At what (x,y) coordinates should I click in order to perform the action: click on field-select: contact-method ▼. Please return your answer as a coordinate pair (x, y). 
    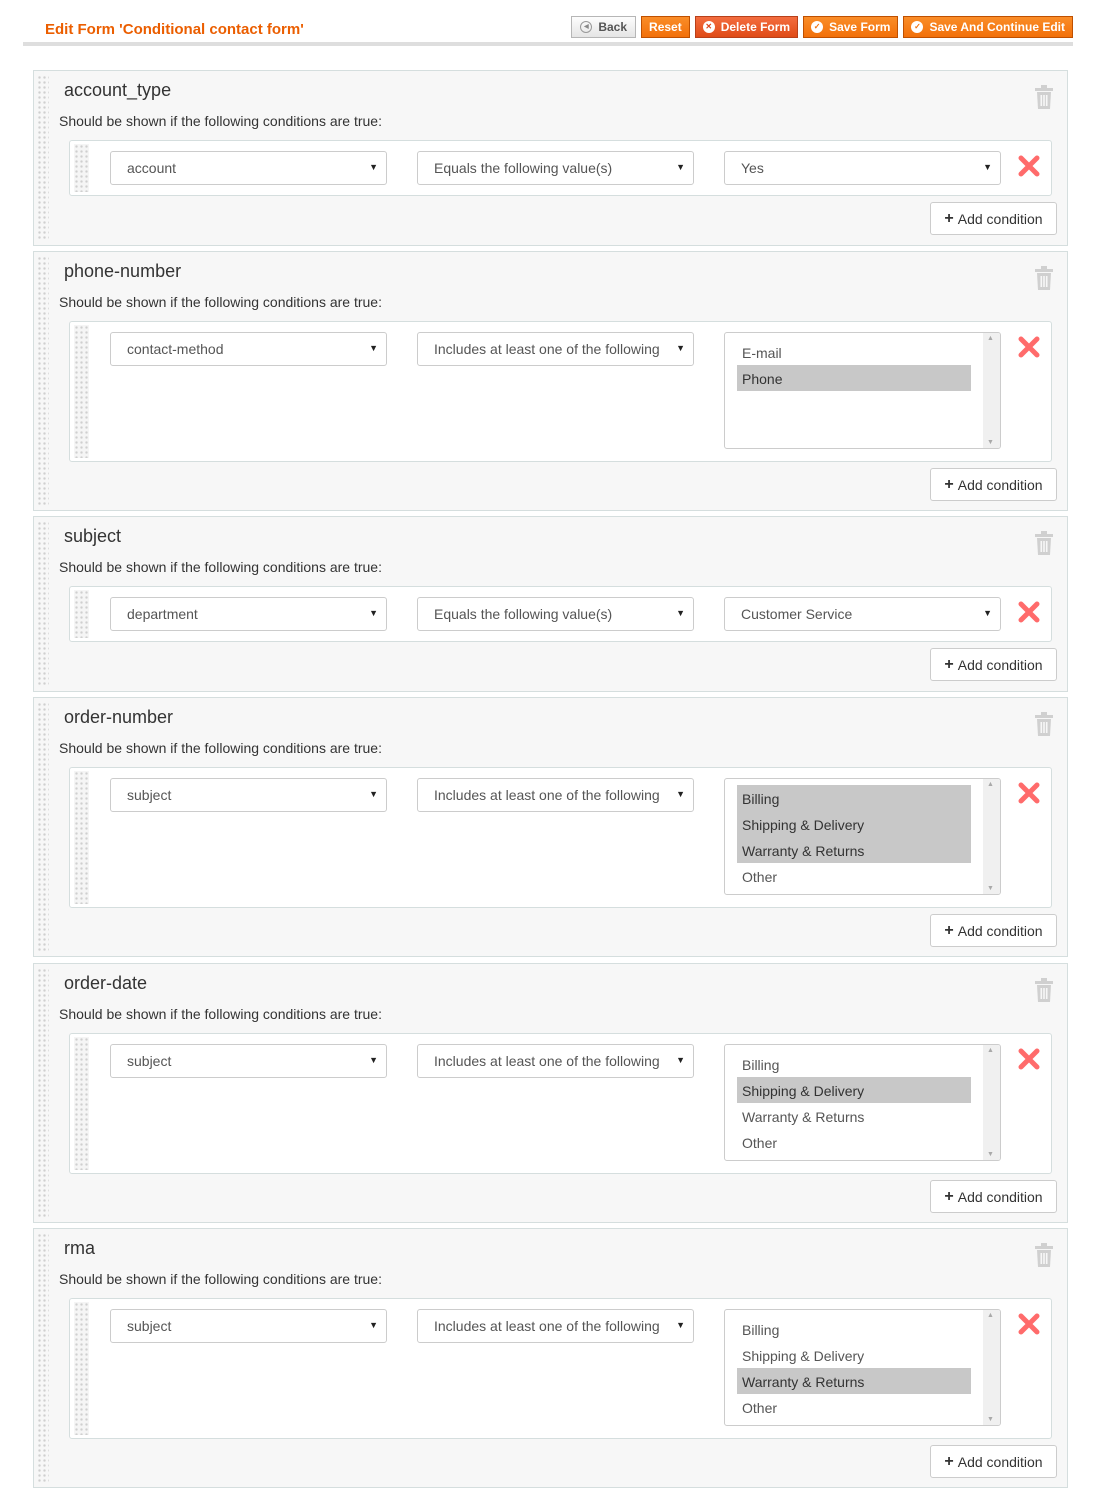
    Looking at the image, I should click on (248, 349).